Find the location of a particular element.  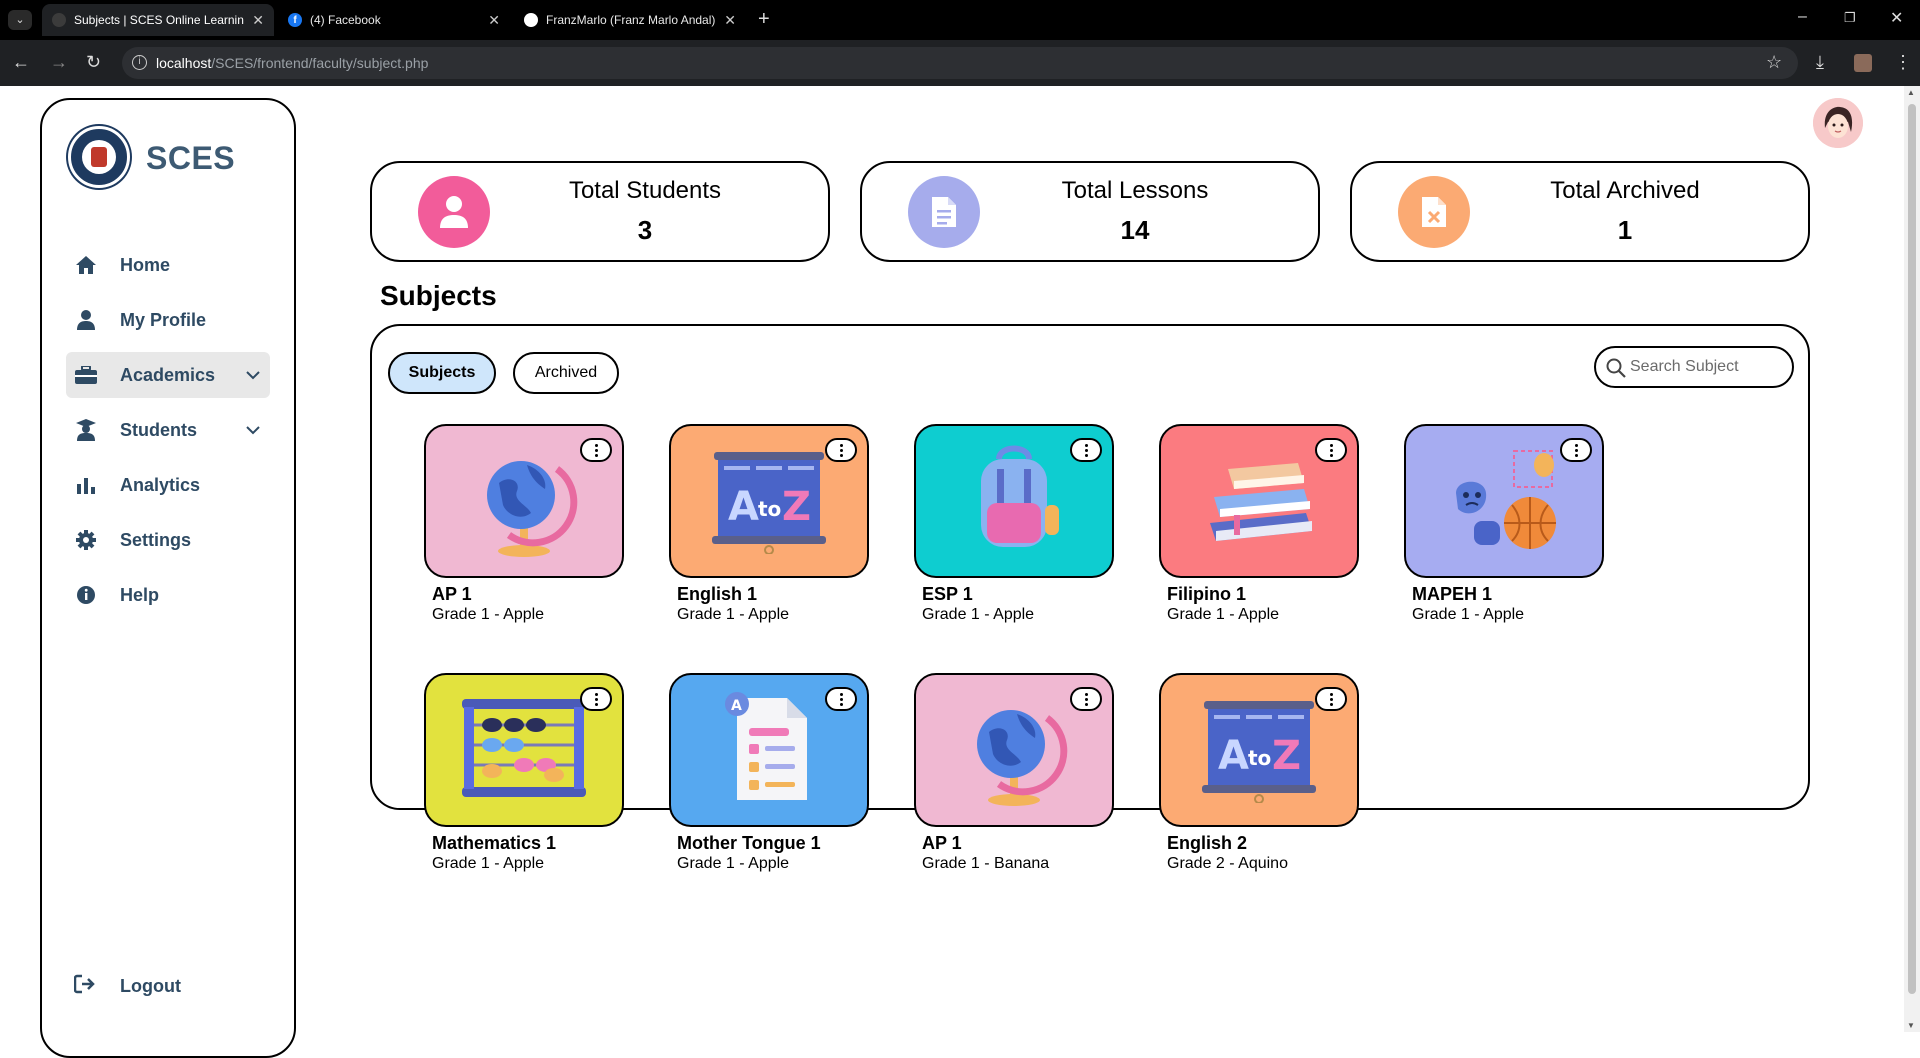

subject-card: Ato Z English 1 Grade 1 - Apple is located at coordinates (769, 524).